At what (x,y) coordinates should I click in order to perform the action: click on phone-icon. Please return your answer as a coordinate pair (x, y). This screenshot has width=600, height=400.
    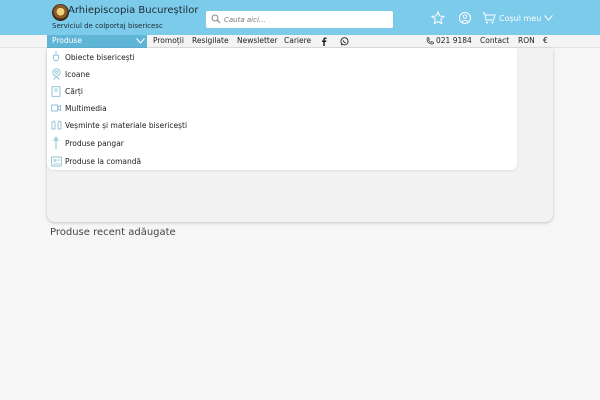
    Looking at the image, I should click on (430, 41).